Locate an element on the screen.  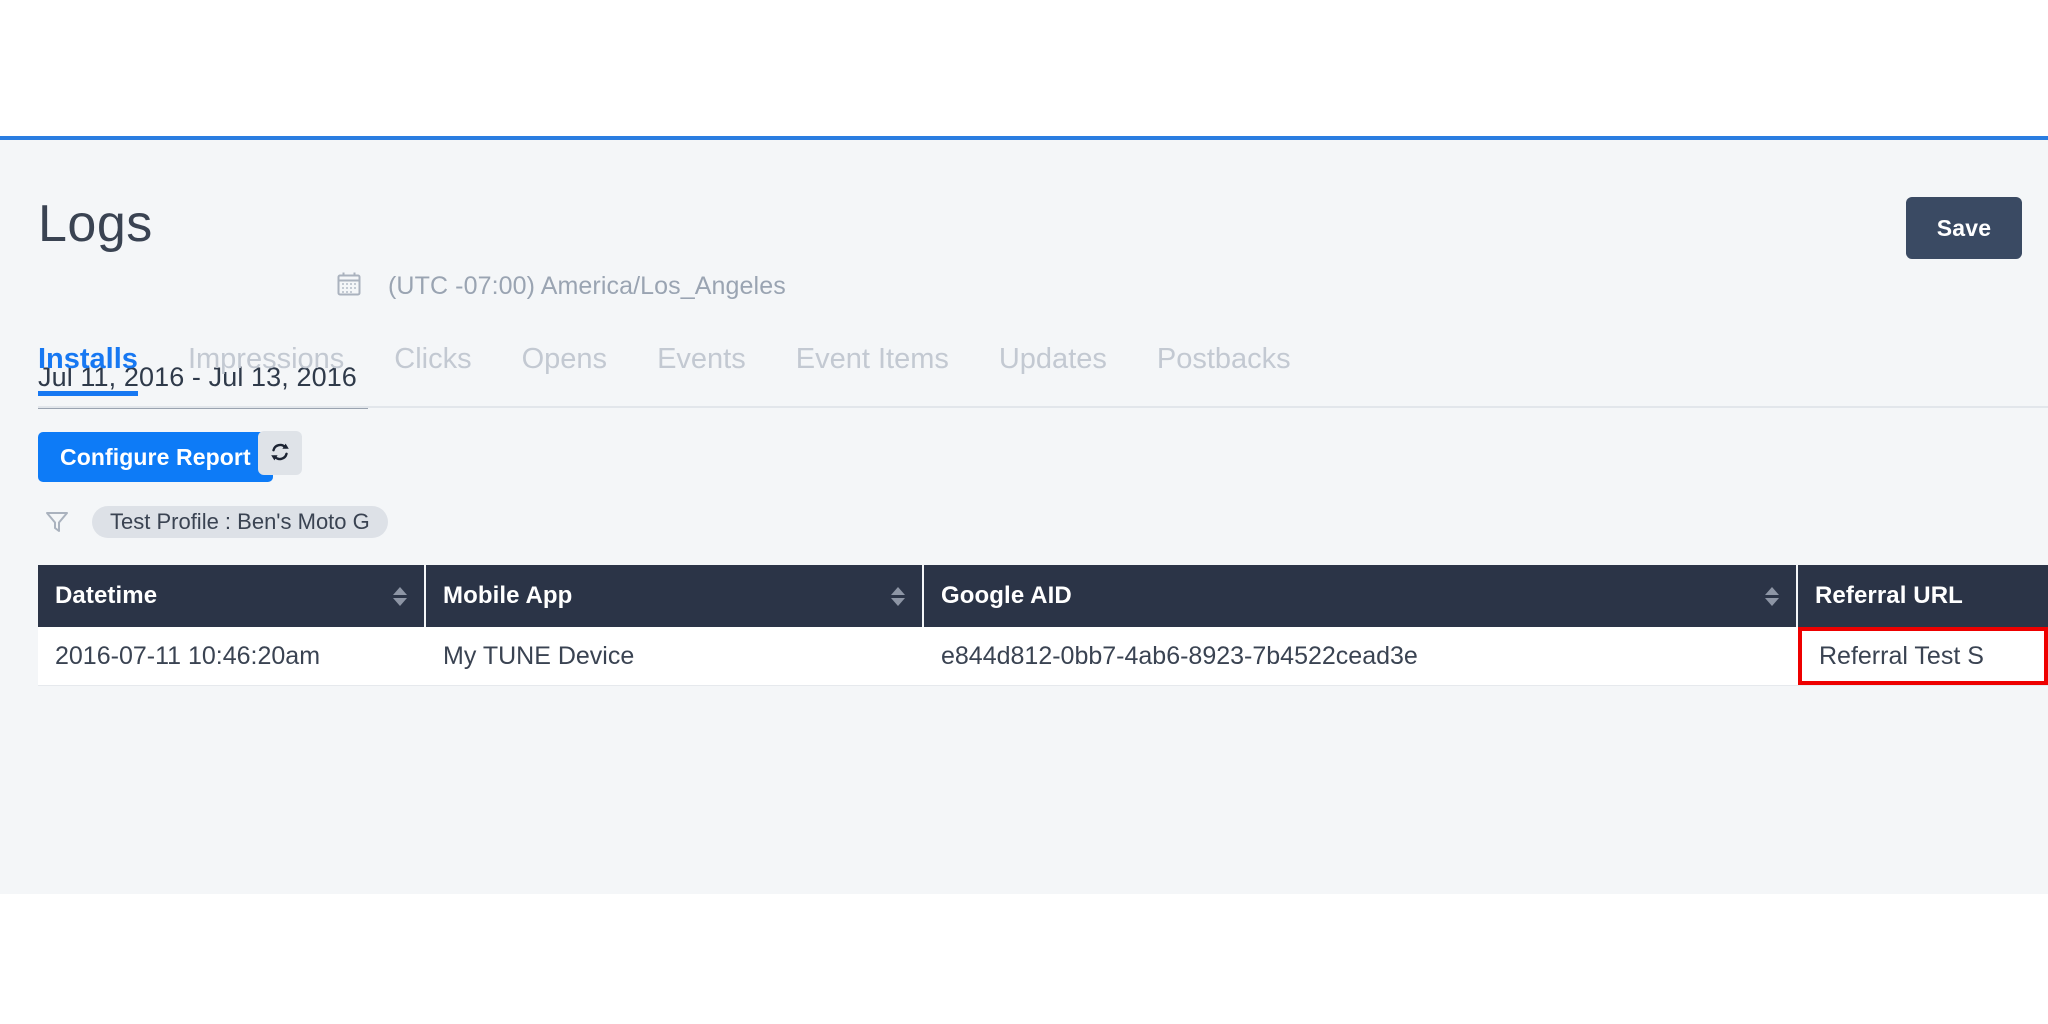
page-bottom-area is located at coordinates (1024, 959).